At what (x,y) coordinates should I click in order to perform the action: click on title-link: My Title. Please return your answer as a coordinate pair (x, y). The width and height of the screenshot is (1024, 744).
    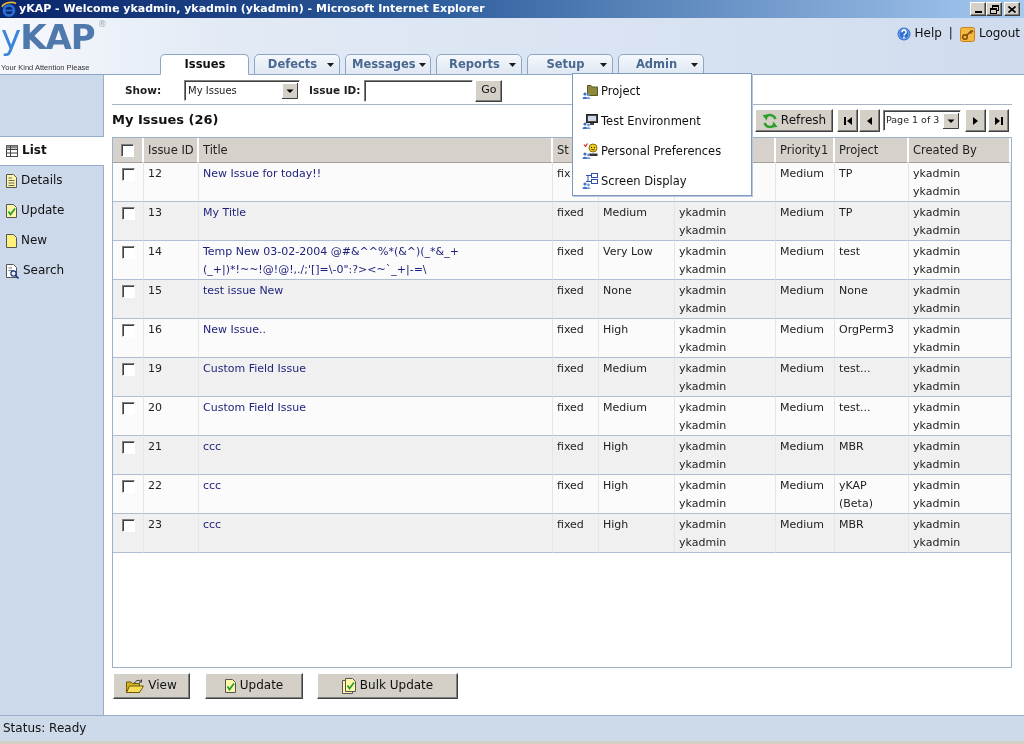
    Looking at the image, I should click on (375, 213).